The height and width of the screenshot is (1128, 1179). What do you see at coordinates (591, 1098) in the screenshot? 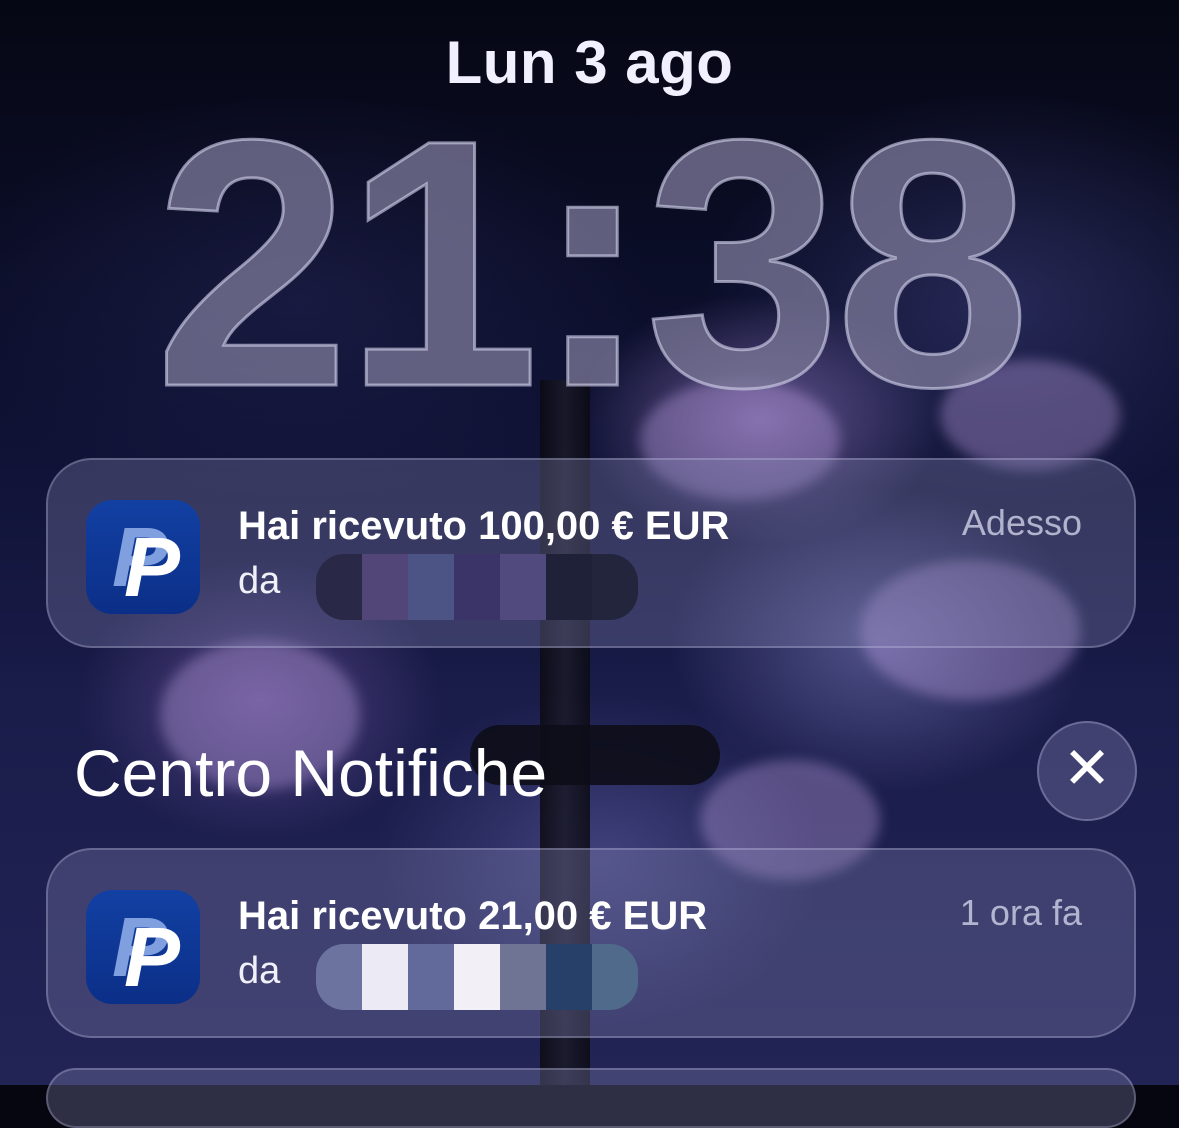
I see `notification-card-partial` at bounding box center [591, 1098].